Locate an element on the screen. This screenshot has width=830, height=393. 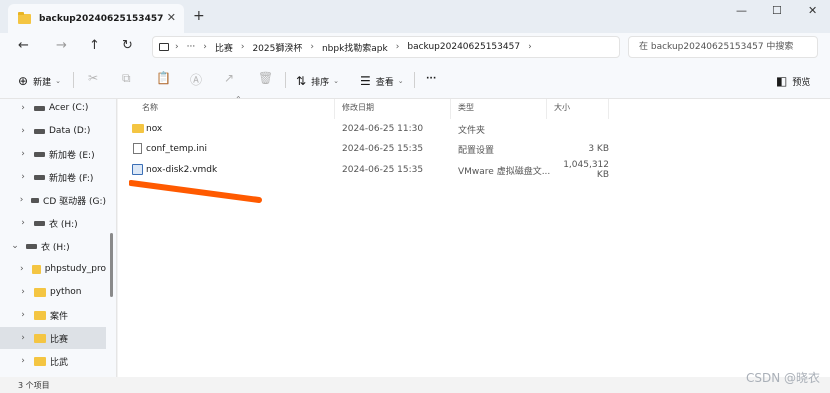
sort-button: ⇅ 排序 ⌄ is located at coordinates (317, 81).